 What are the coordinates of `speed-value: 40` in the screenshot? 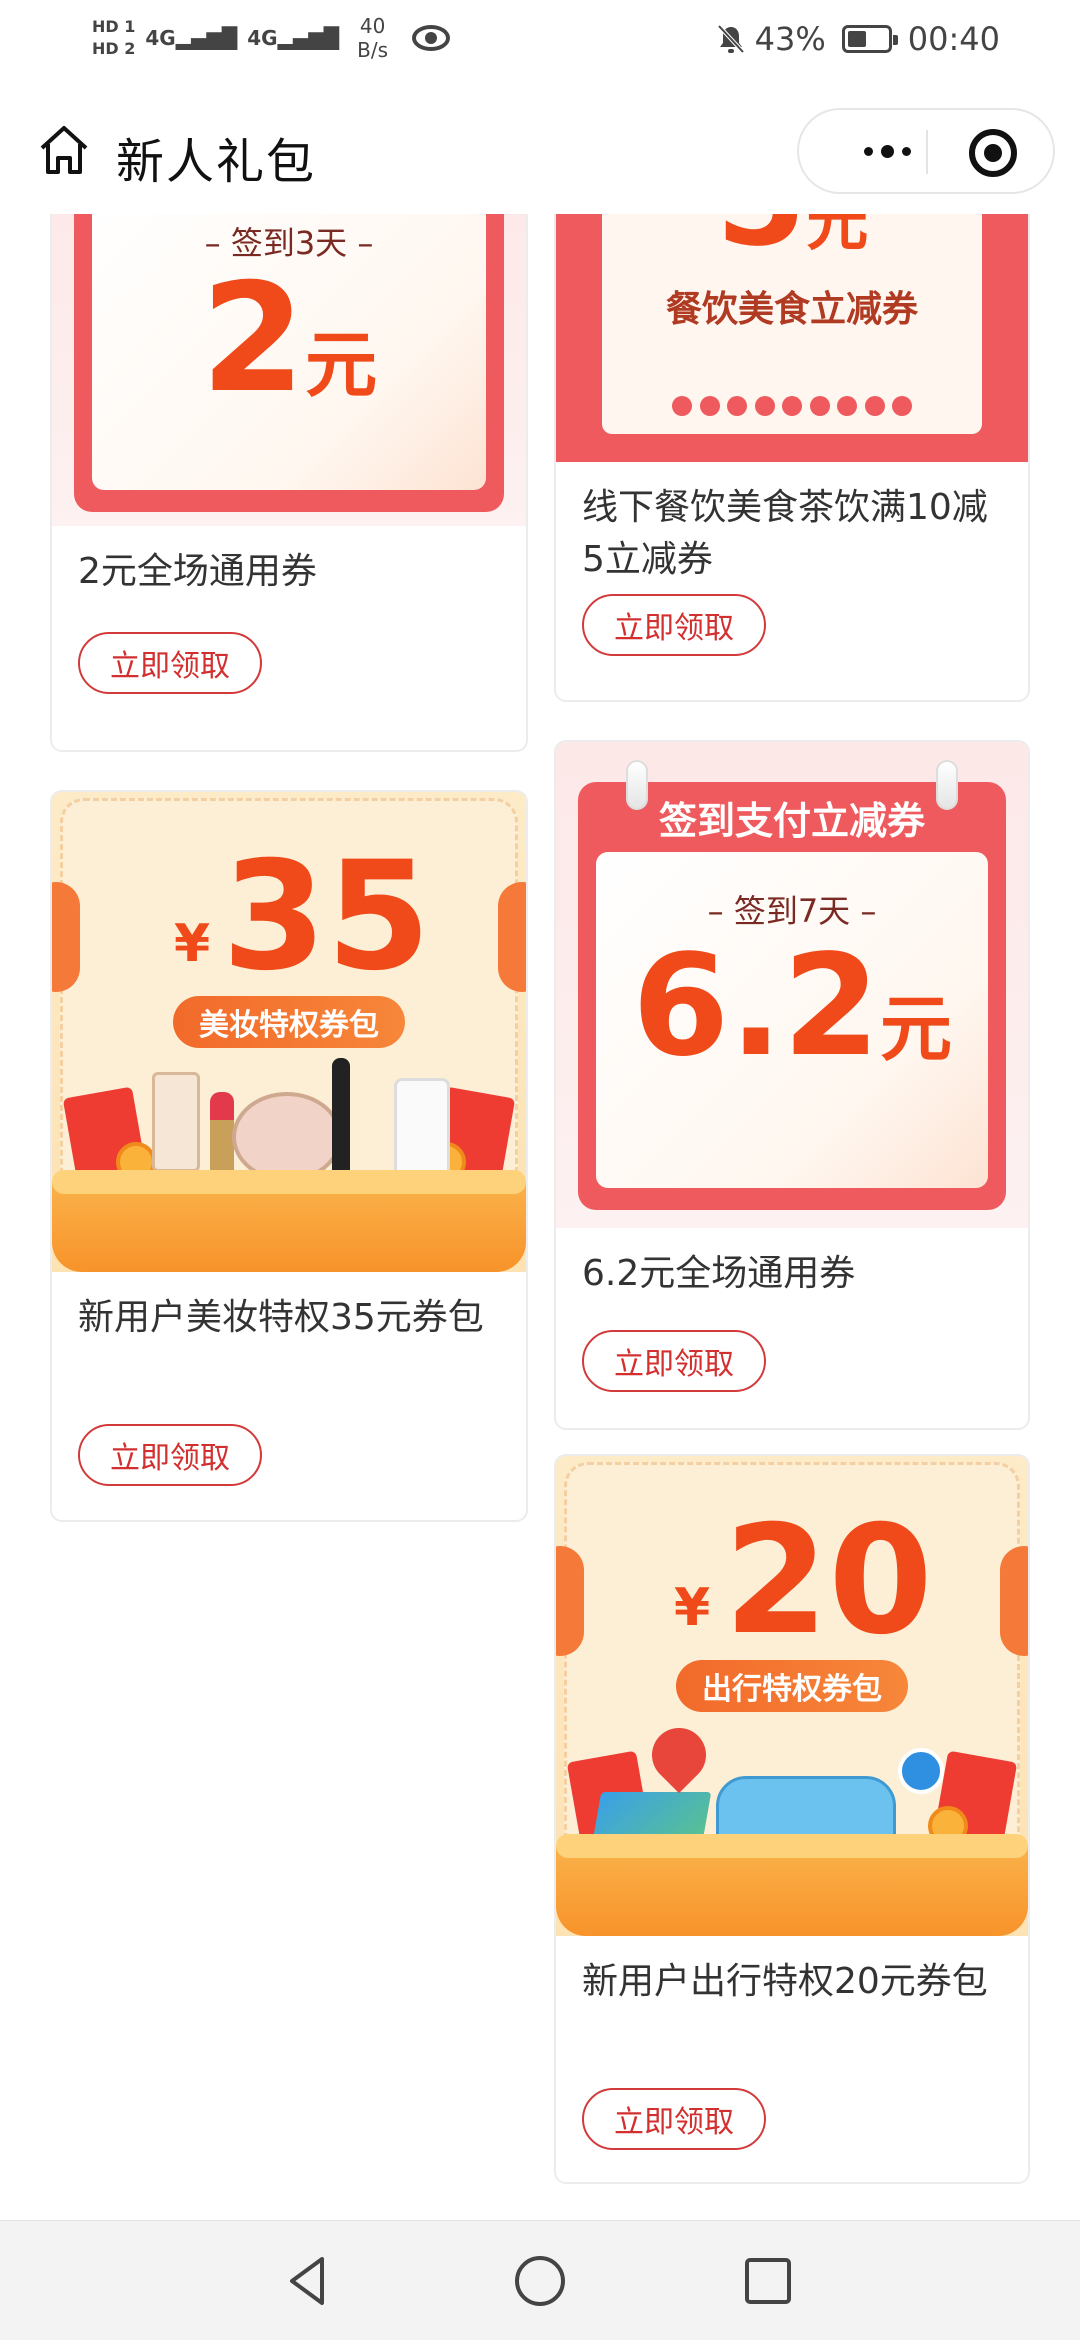 It's located at (372, 26).